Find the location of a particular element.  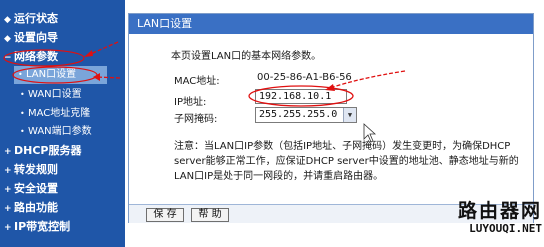

sidebar-item-wan-port: • WAN端口参数 is located at coordinates (62, 132).